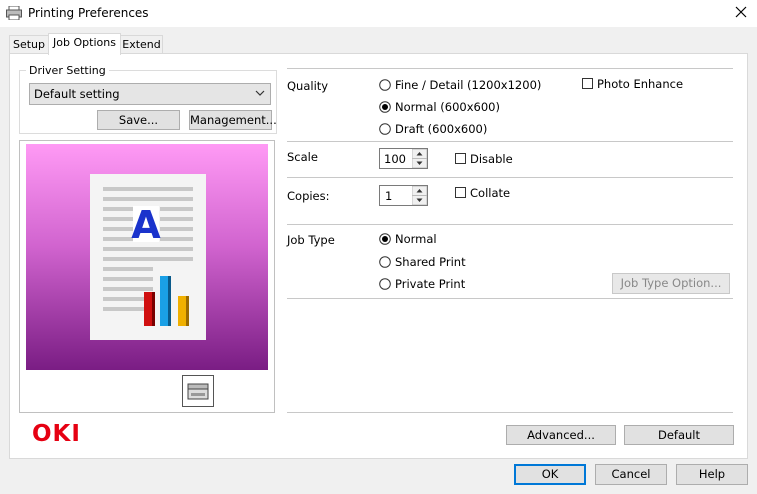 The width and height of the screenshot is (757, 494). I want to click on printer-icon, so click(14, 13).